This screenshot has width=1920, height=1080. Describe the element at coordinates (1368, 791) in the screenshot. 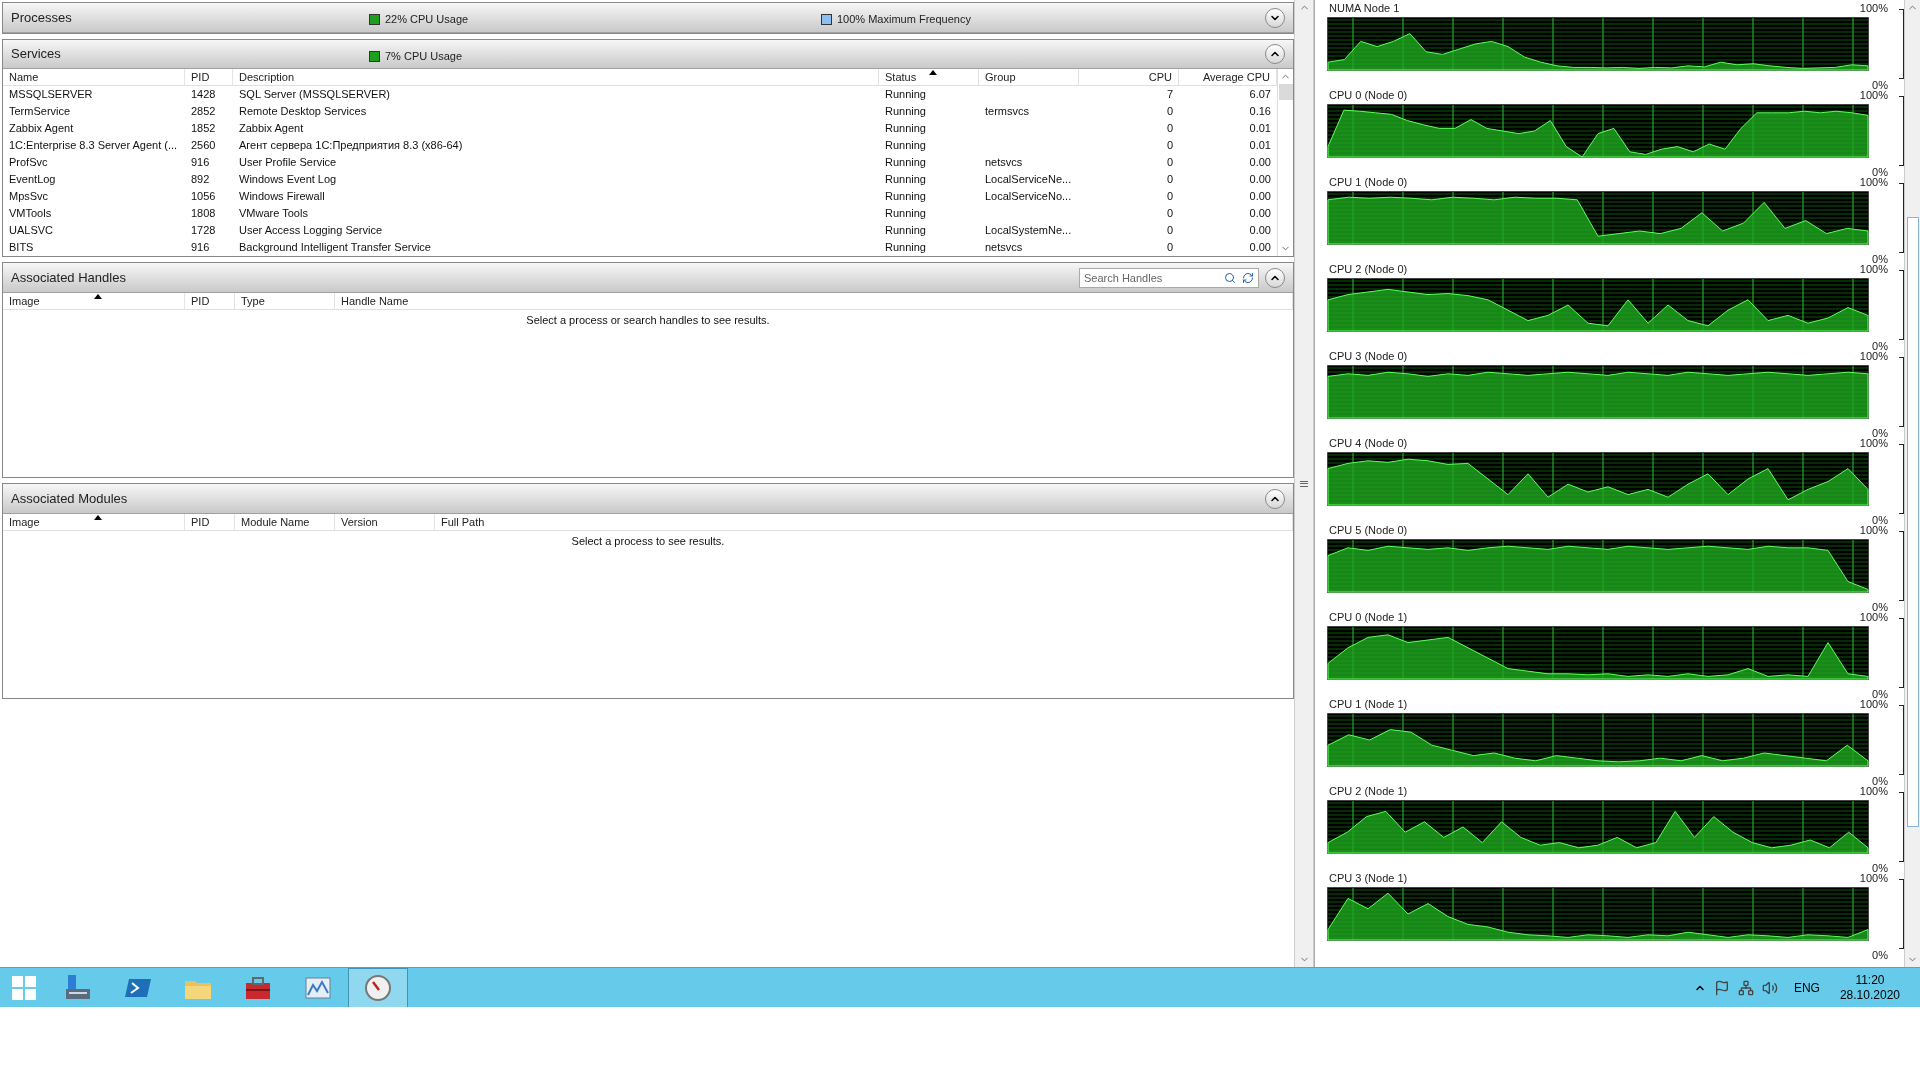

I see `graph-title: CPU 2 (Node 1)` at that location.